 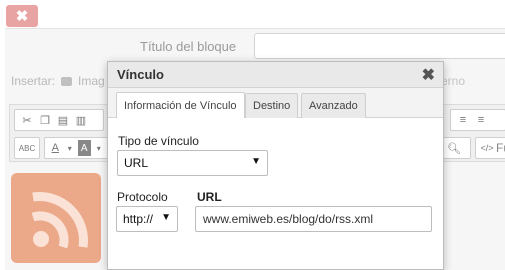 I want to click on source-group: </> Fu, so click(x=490, y=148).